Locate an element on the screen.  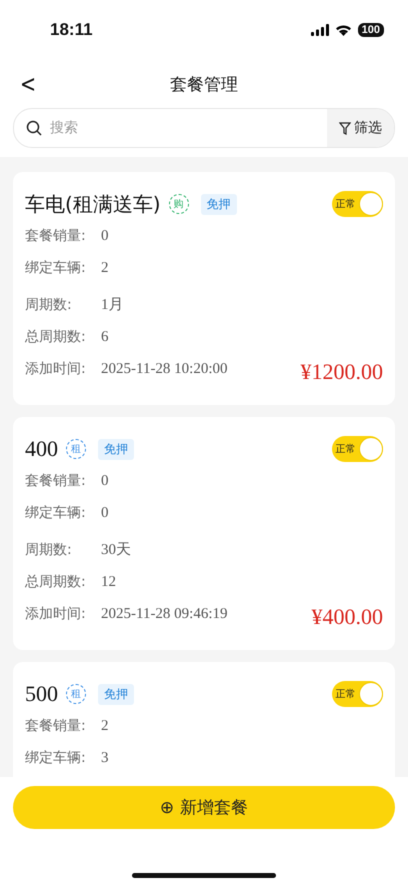
page-title: 套餐管理 is located at coordinates (204, 85).